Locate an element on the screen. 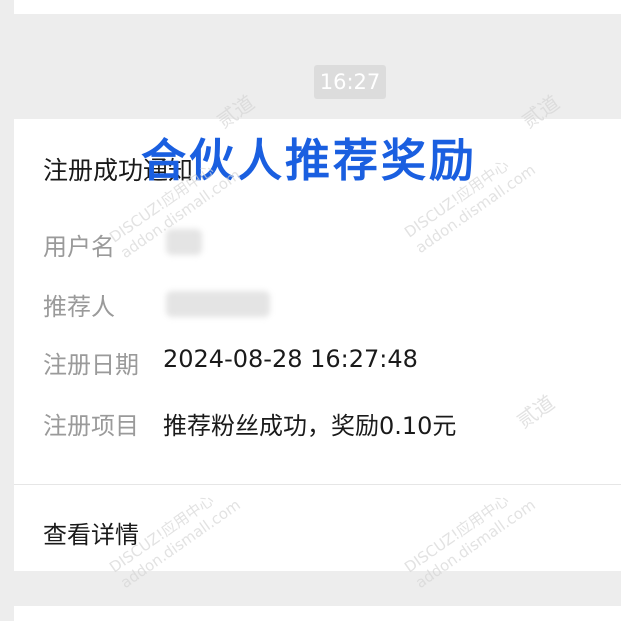 The image size is (621, 621). register-item-value: 推荐粉丝成功，奖励0.10元 is located at coordinates (310, 426).